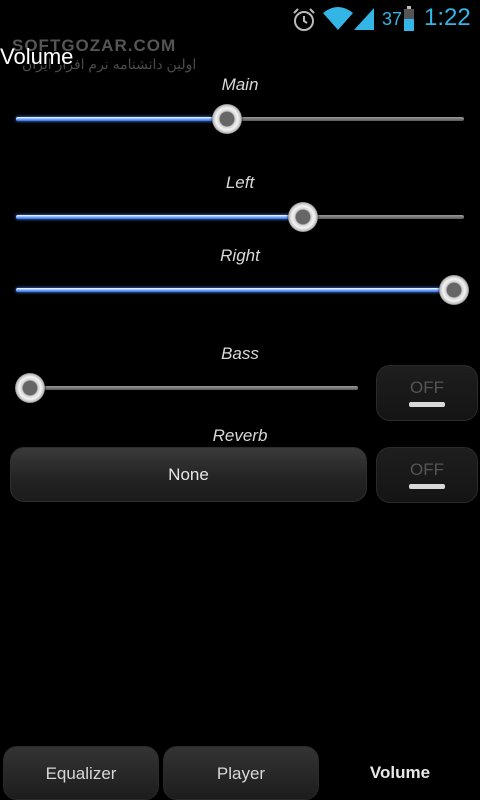 The width and height of the screenshot is (480, 800). Describe the element at coordinates (392, 19) in the screenshot. I see `battery-percent: 37` at that location.